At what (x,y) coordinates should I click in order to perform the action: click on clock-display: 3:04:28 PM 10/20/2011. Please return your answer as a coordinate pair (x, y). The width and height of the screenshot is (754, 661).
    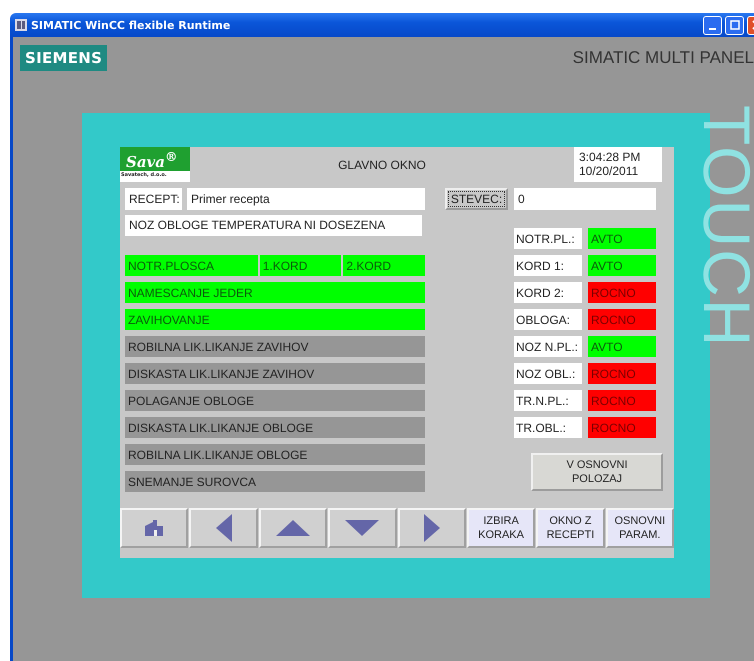
    Looking at the image, I should click on (618, 164).